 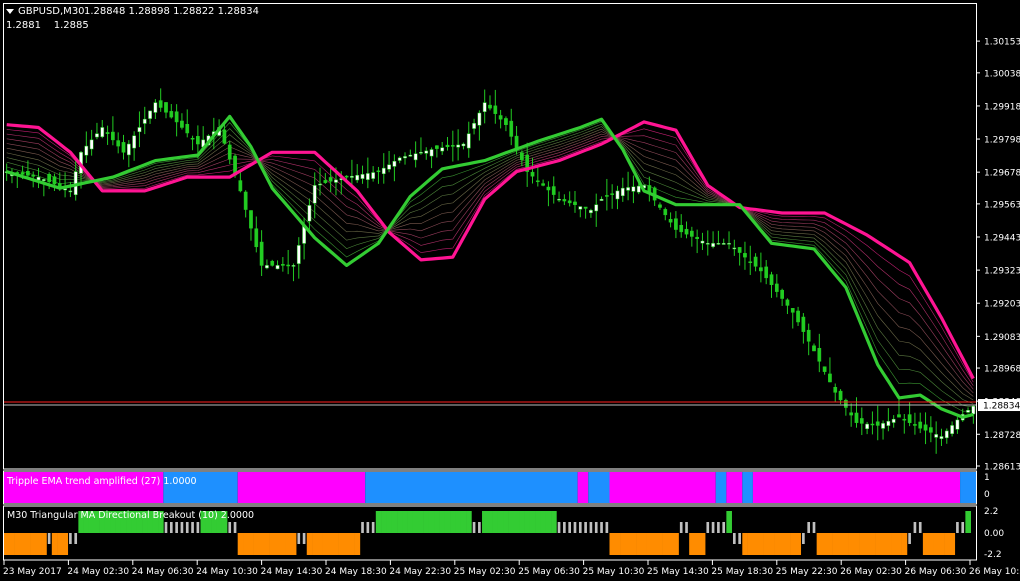 I want to click on trend-segment-magenta, so click(x=583, y=487).